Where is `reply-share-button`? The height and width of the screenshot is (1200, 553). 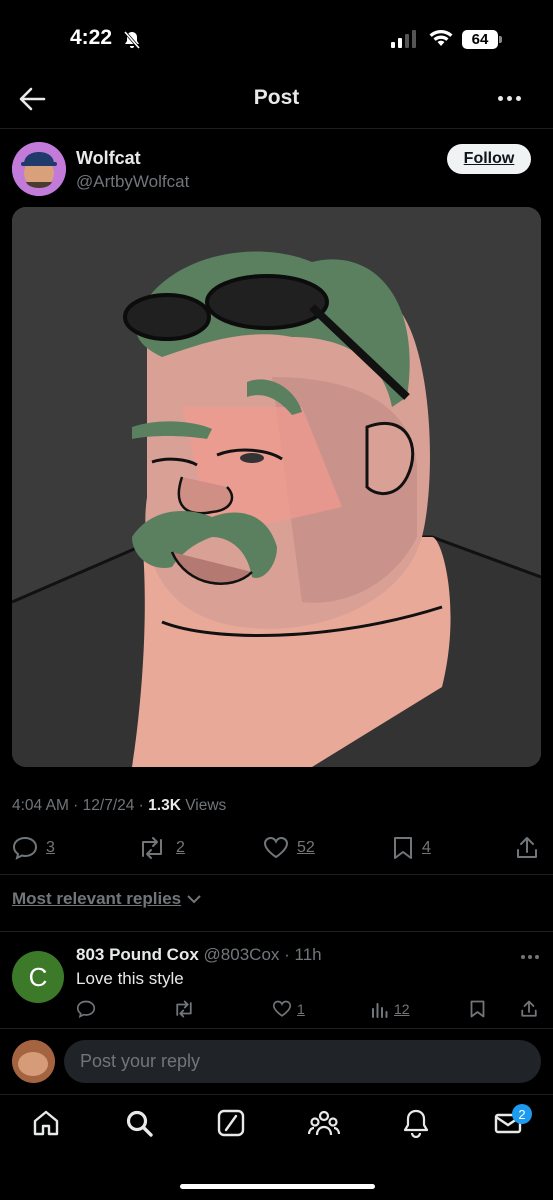
reply-share-button is located at coordinates (529, 1009).